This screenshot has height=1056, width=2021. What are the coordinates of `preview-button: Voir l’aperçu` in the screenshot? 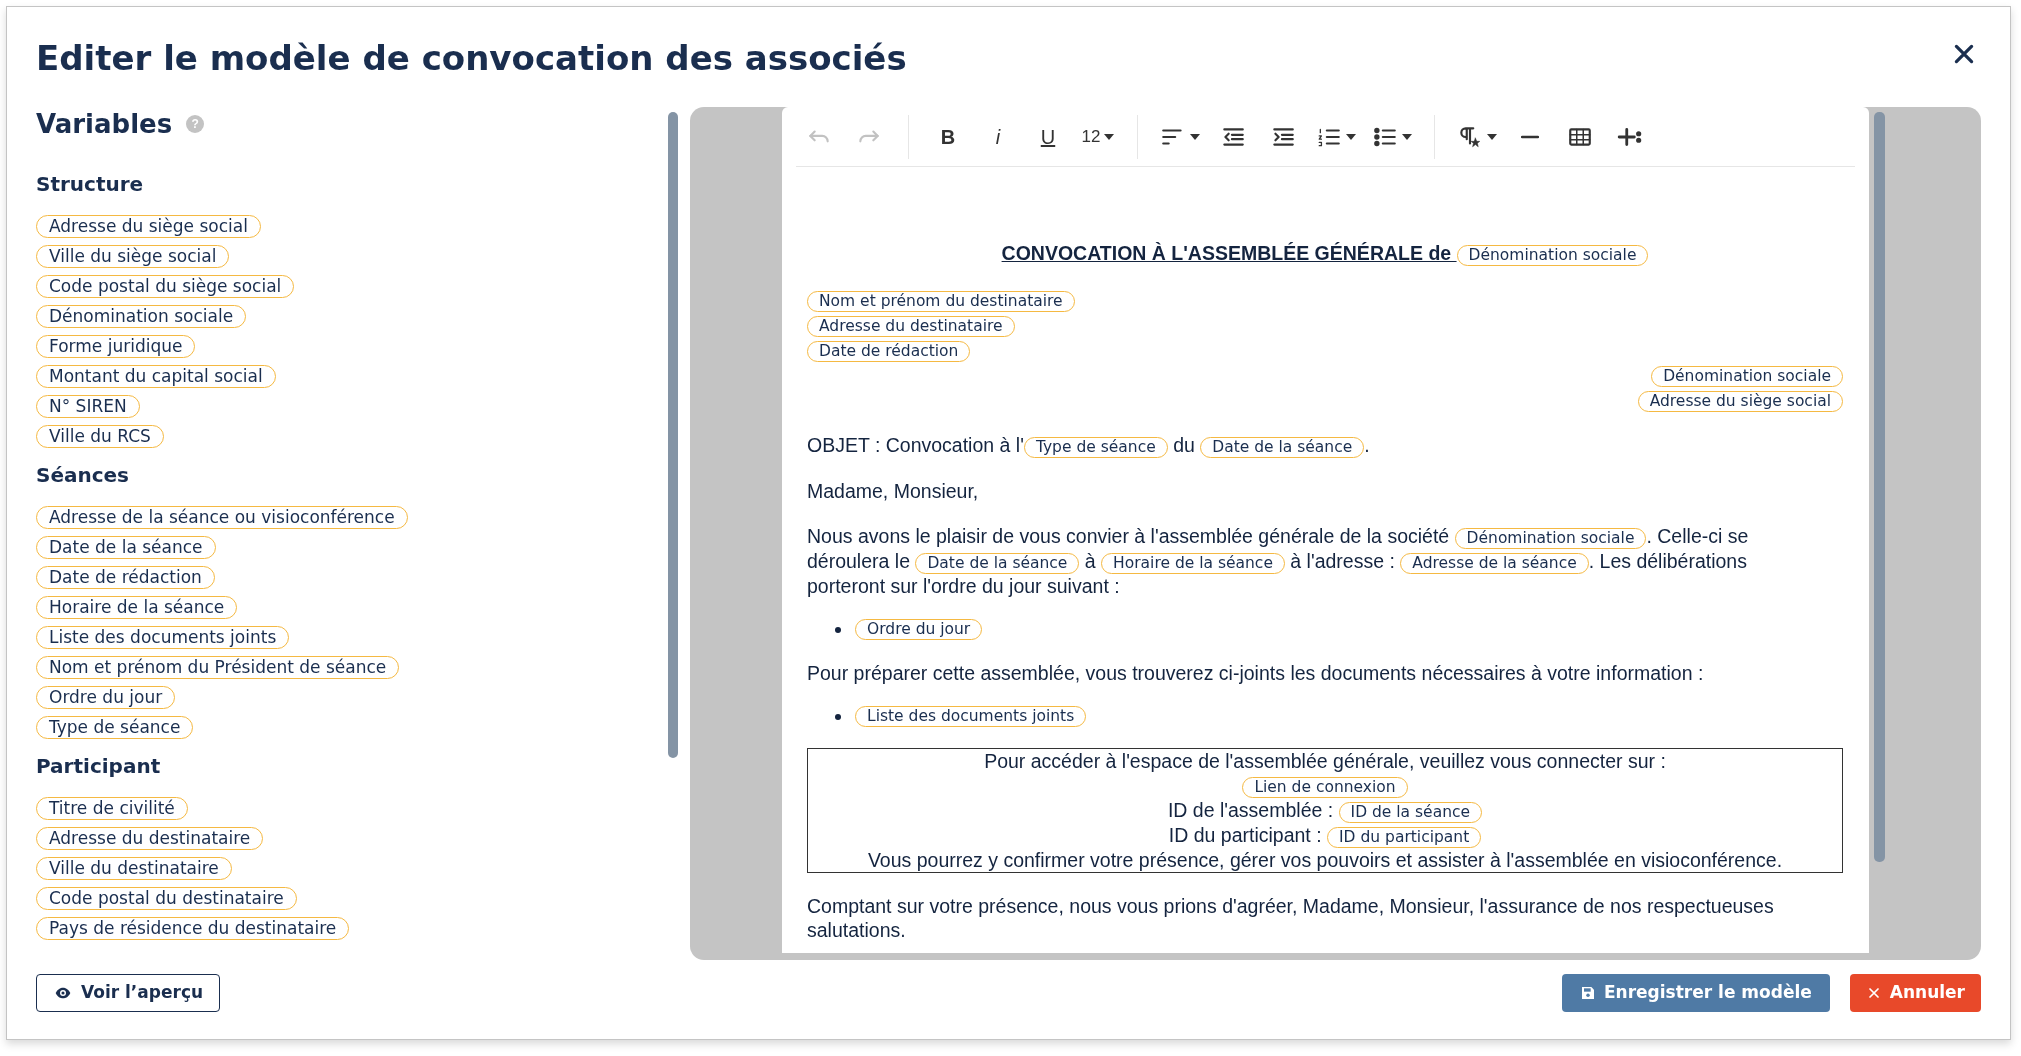 It's located at (128, 993).